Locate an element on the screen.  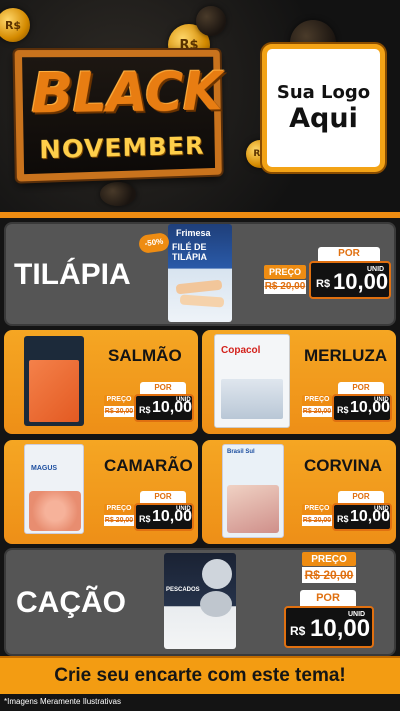
tilapia-package-image: Frimesa FILÉ DE TILÁPIA is located at coordinates (200, 273).